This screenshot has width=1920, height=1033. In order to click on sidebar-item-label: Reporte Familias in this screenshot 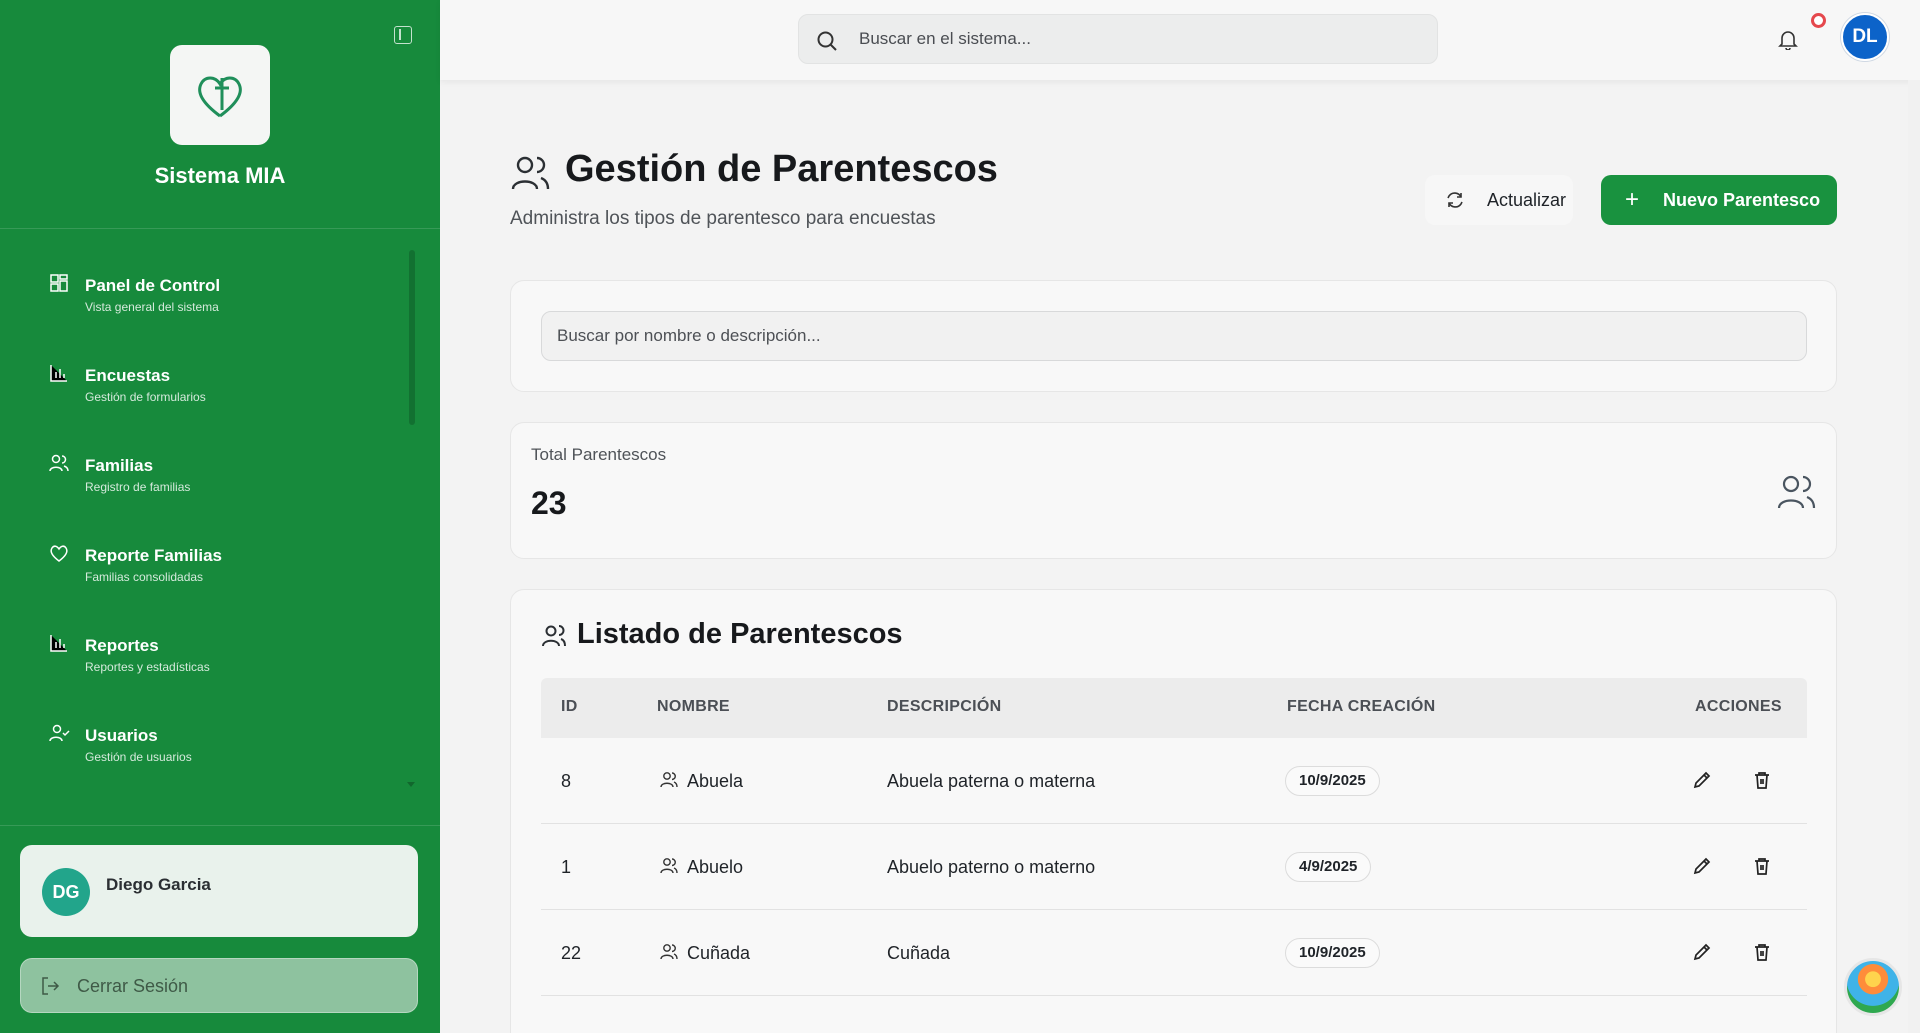, I will do `click(153, 555)`.